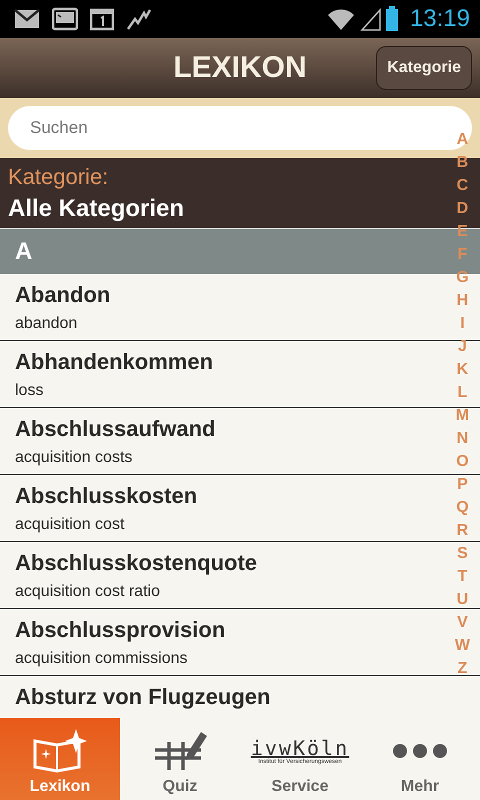  What do you see at coordinates (462, 277) in the screenshot?
I see `index-letter: G` at bounding box center [462, 277].